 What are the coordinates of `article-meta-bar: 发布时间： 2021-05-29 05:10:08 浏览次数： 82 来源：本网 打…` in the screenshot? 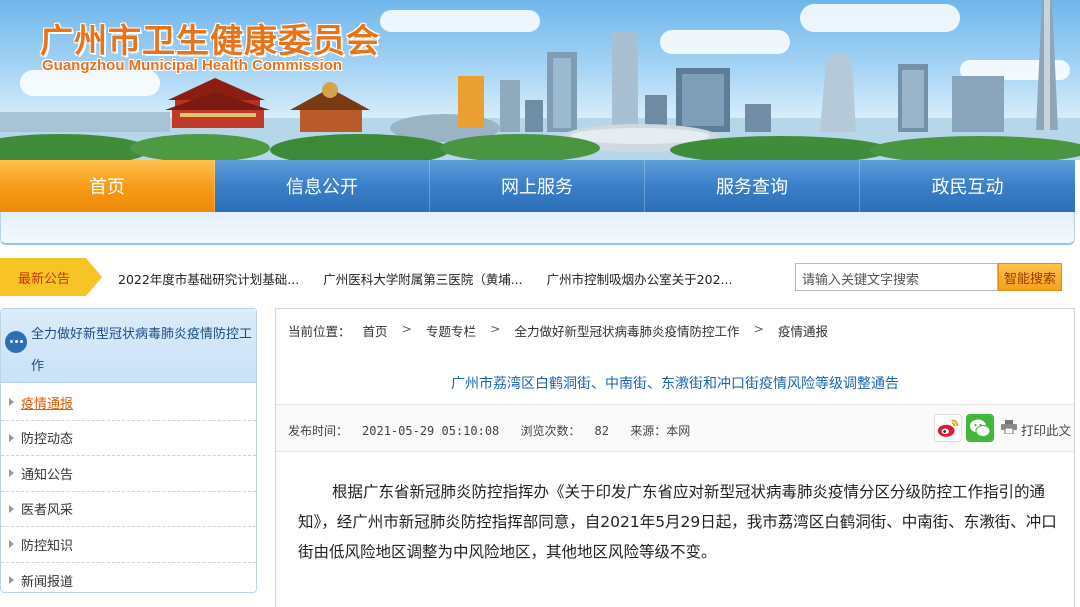 It's located at (675, 428).